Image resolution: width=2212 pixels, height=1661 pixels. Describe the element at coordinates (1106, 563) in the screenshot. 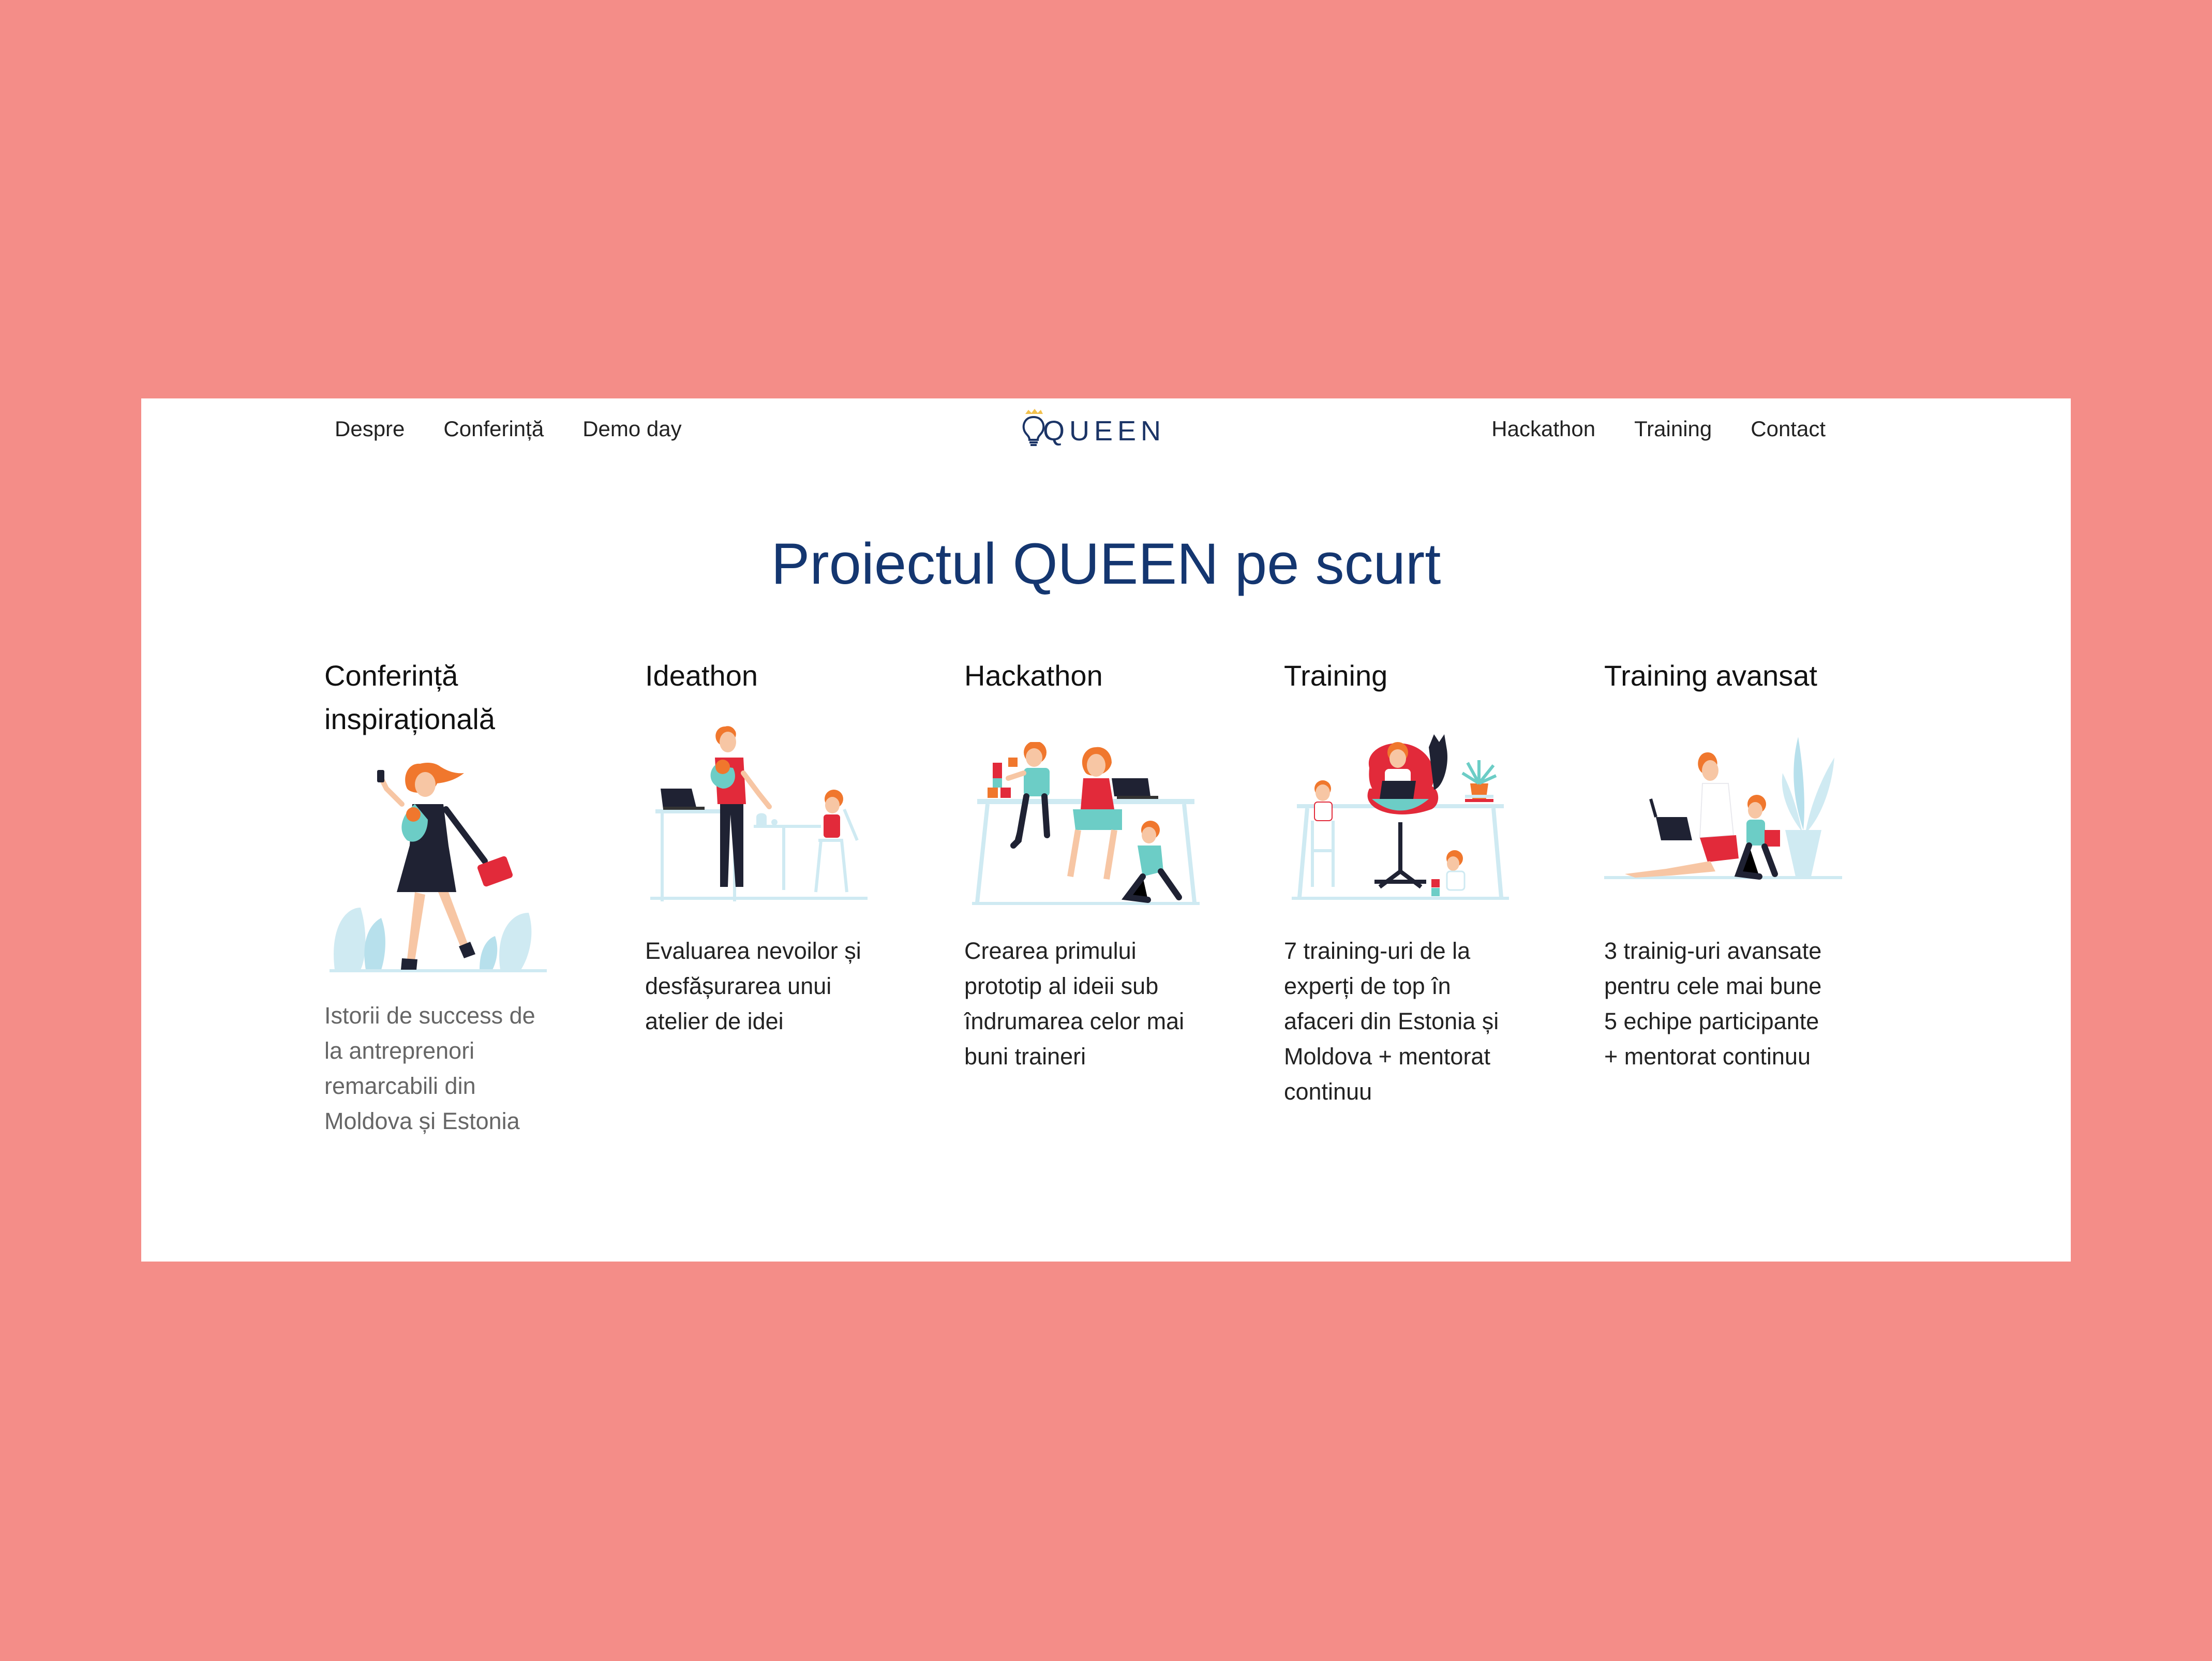

I see `section-title: Proiectul QUEEN pe scurt` at that location.